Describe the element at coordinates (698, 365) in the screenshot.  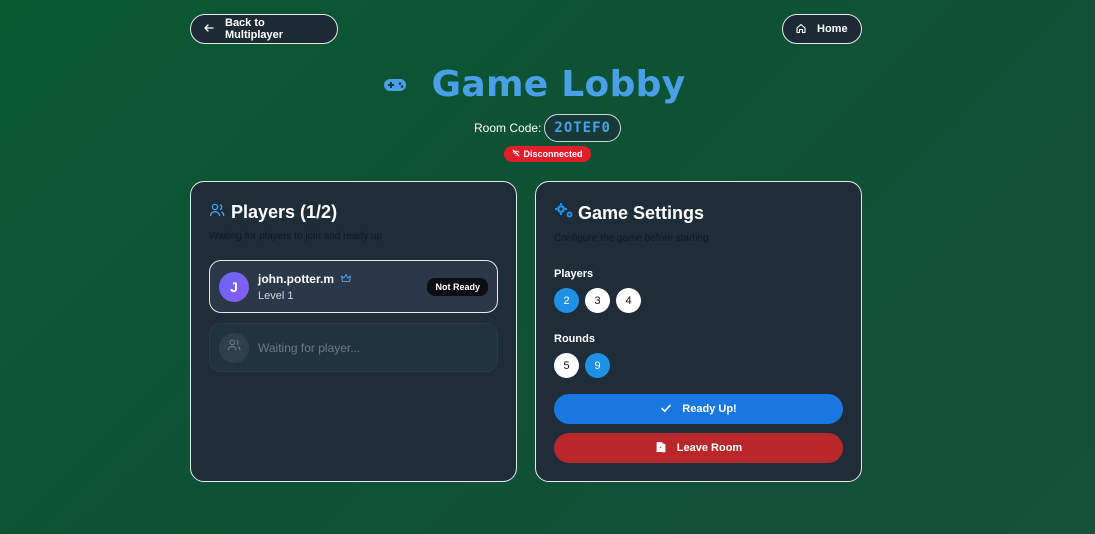
I see `rounds-options: 5 9` at that location.